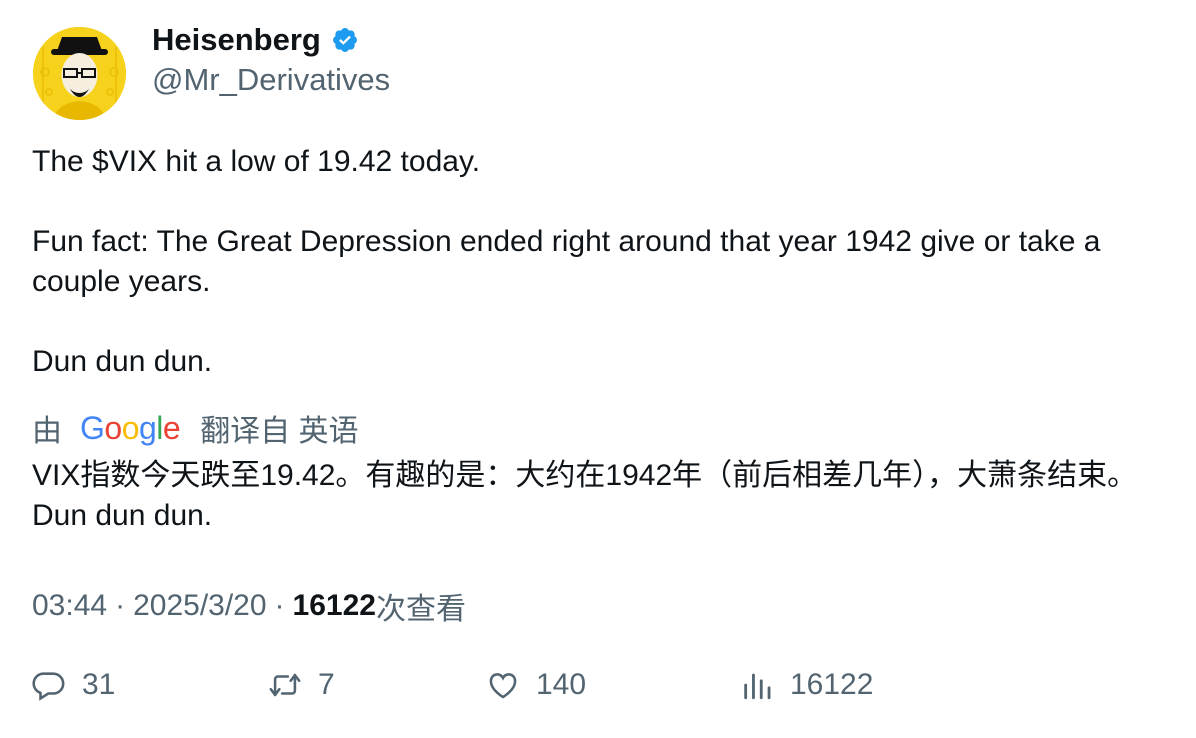  What do you see at coordinates (285, 685) in the screenshot?
I see `retweet-icon` at bounding box center [285, 685].